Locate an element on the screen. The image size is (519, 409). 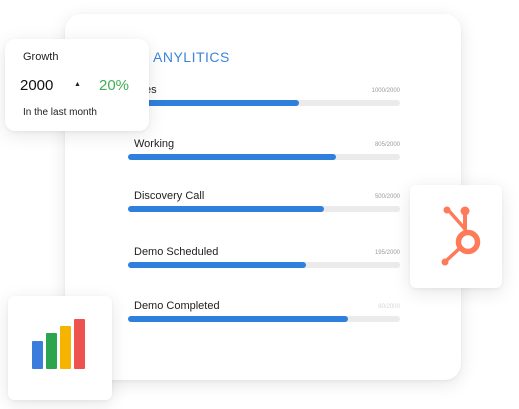
analytics-title: I ANYLITICS is located at coordinates (187, 57).